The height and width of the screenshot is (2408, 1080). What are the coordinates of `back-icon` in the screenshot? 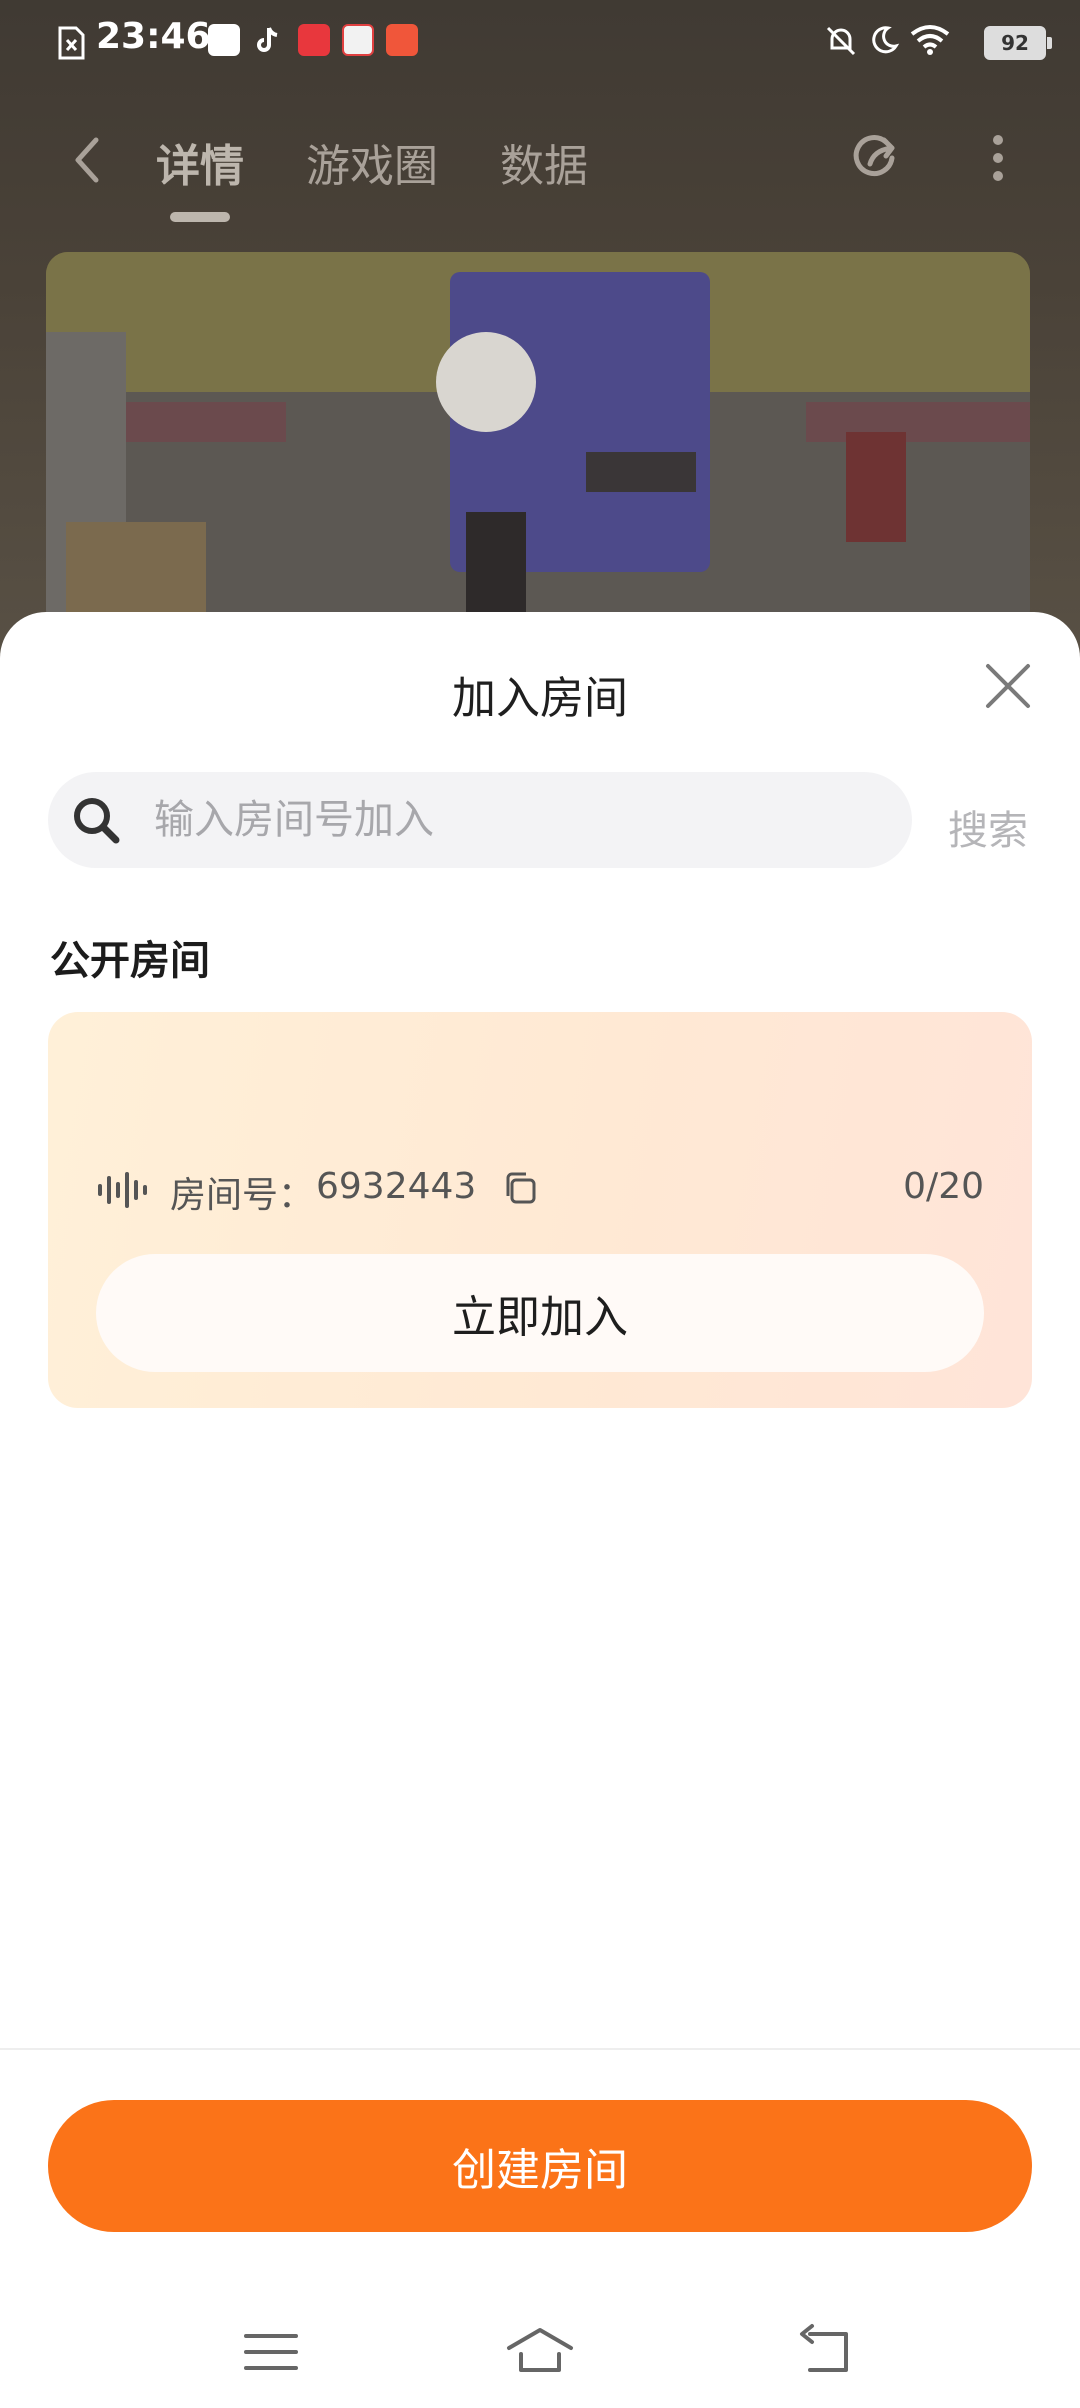 It's located at (86, 160).